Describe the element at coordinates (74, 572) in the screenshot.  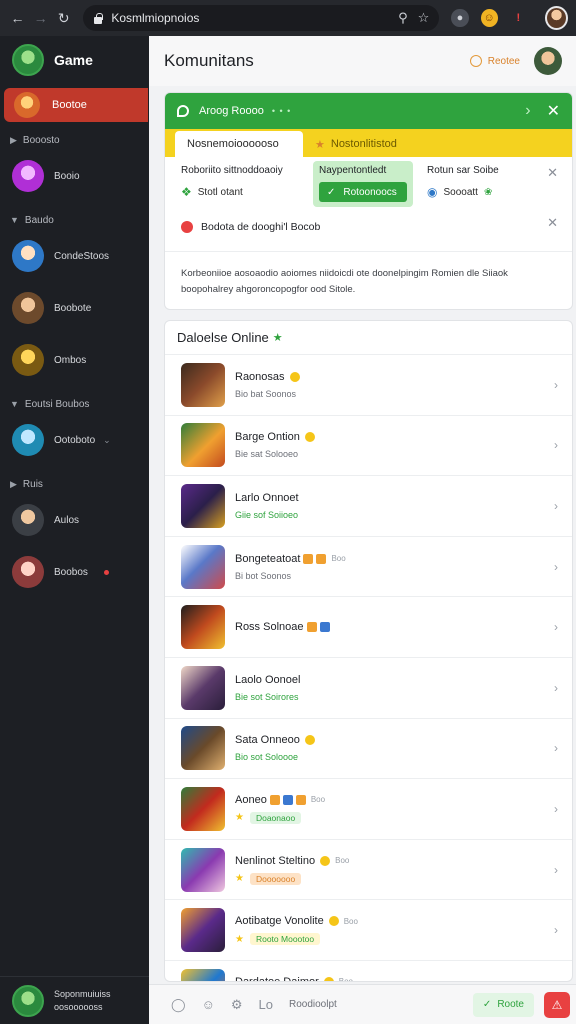
I see `sidebar-item: Boobos` at that location.